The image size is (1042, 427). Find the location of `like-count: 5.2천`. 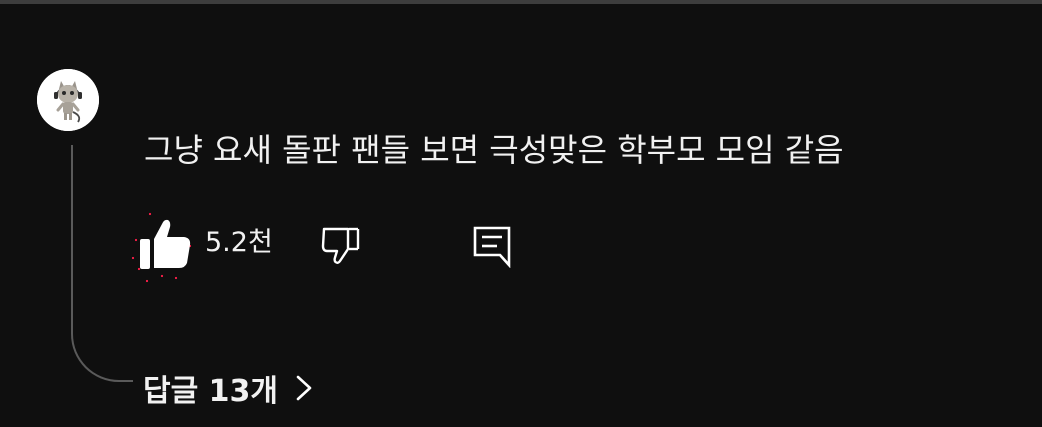

like-count: 5.2천 is located at coordinates (239, 242).